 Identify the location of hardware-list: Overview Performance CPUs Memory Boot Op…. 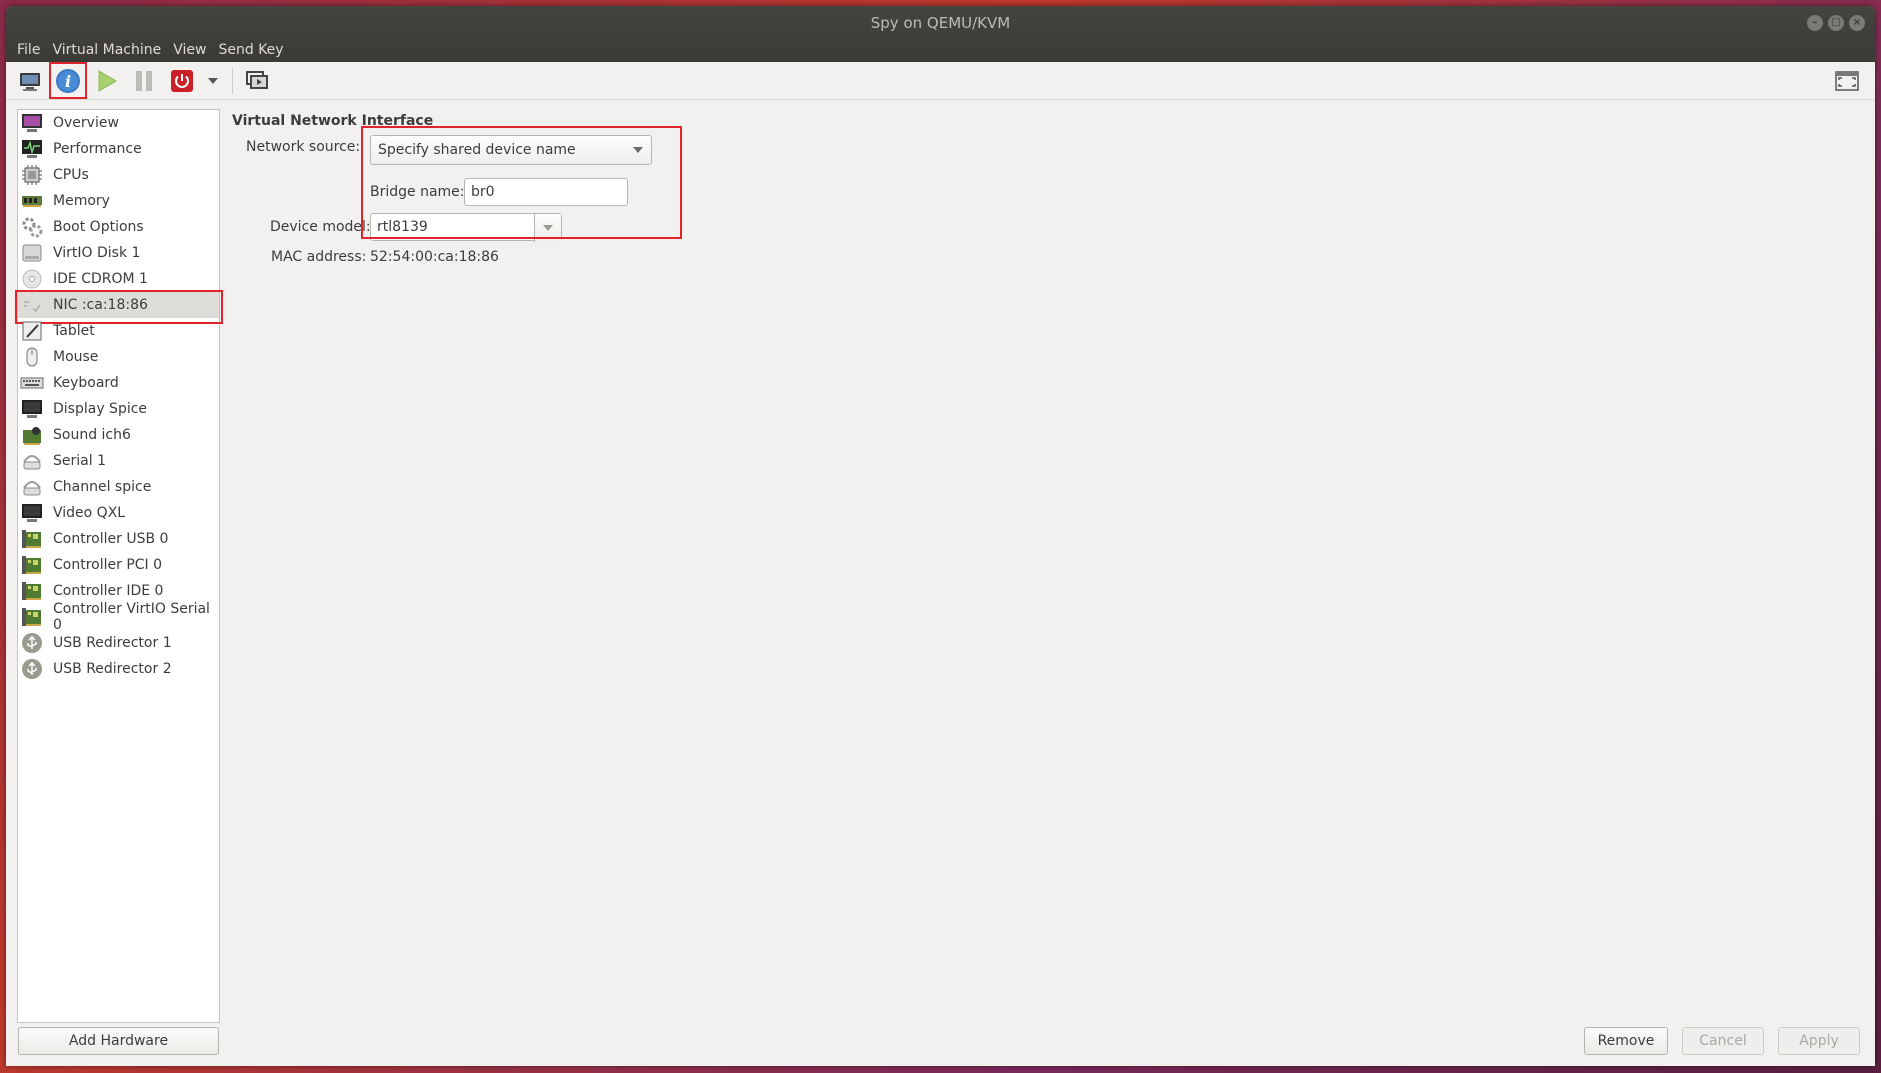
(119, 566).